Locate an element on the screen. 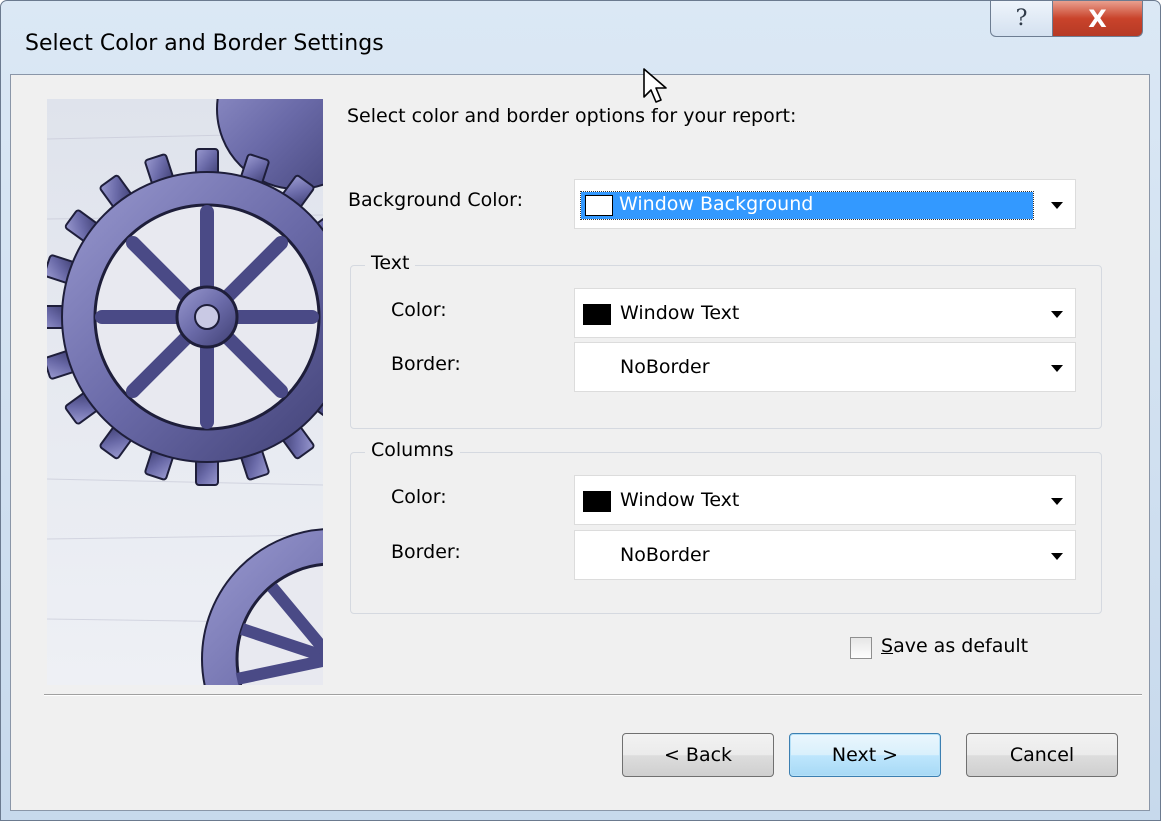 This screenshot has width=1161, height=821. window-title: Select Color and Border Settings is located at coordinates (204, 43).